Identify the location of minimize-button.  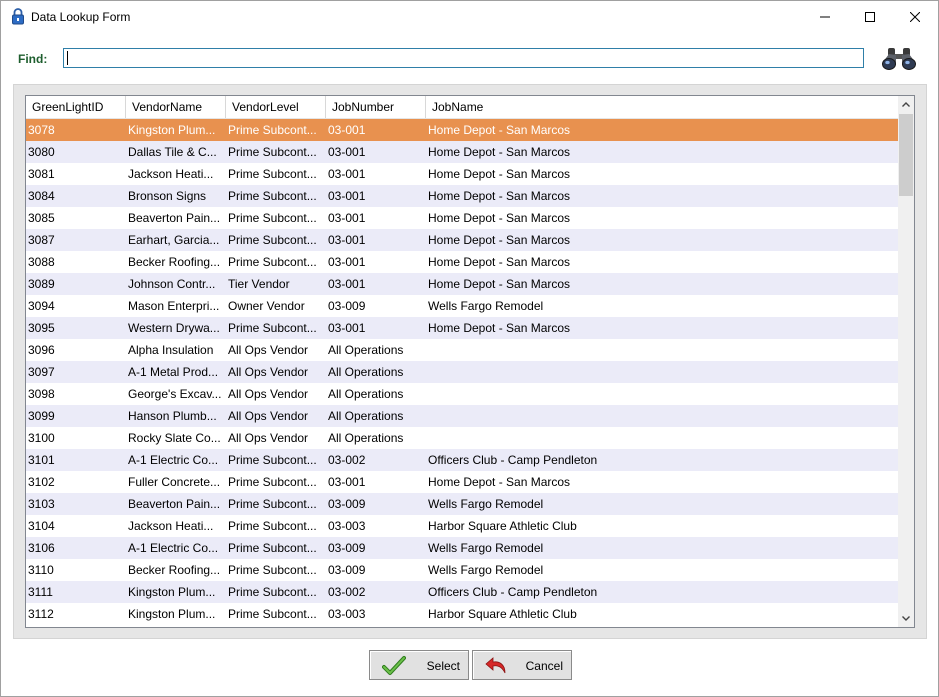
(825, 16).